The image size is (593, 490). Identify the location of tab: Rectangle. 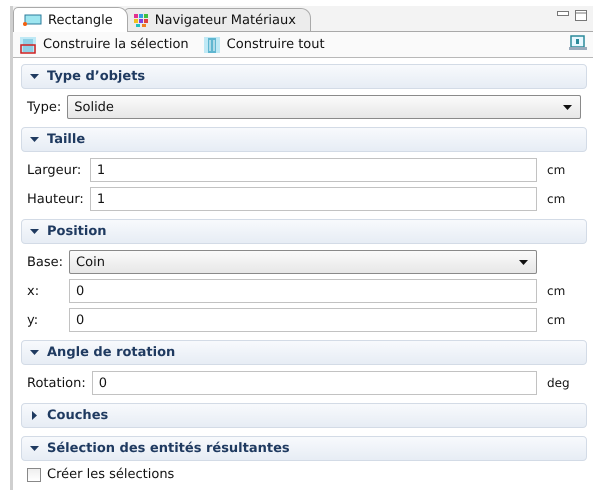
(70, 19).